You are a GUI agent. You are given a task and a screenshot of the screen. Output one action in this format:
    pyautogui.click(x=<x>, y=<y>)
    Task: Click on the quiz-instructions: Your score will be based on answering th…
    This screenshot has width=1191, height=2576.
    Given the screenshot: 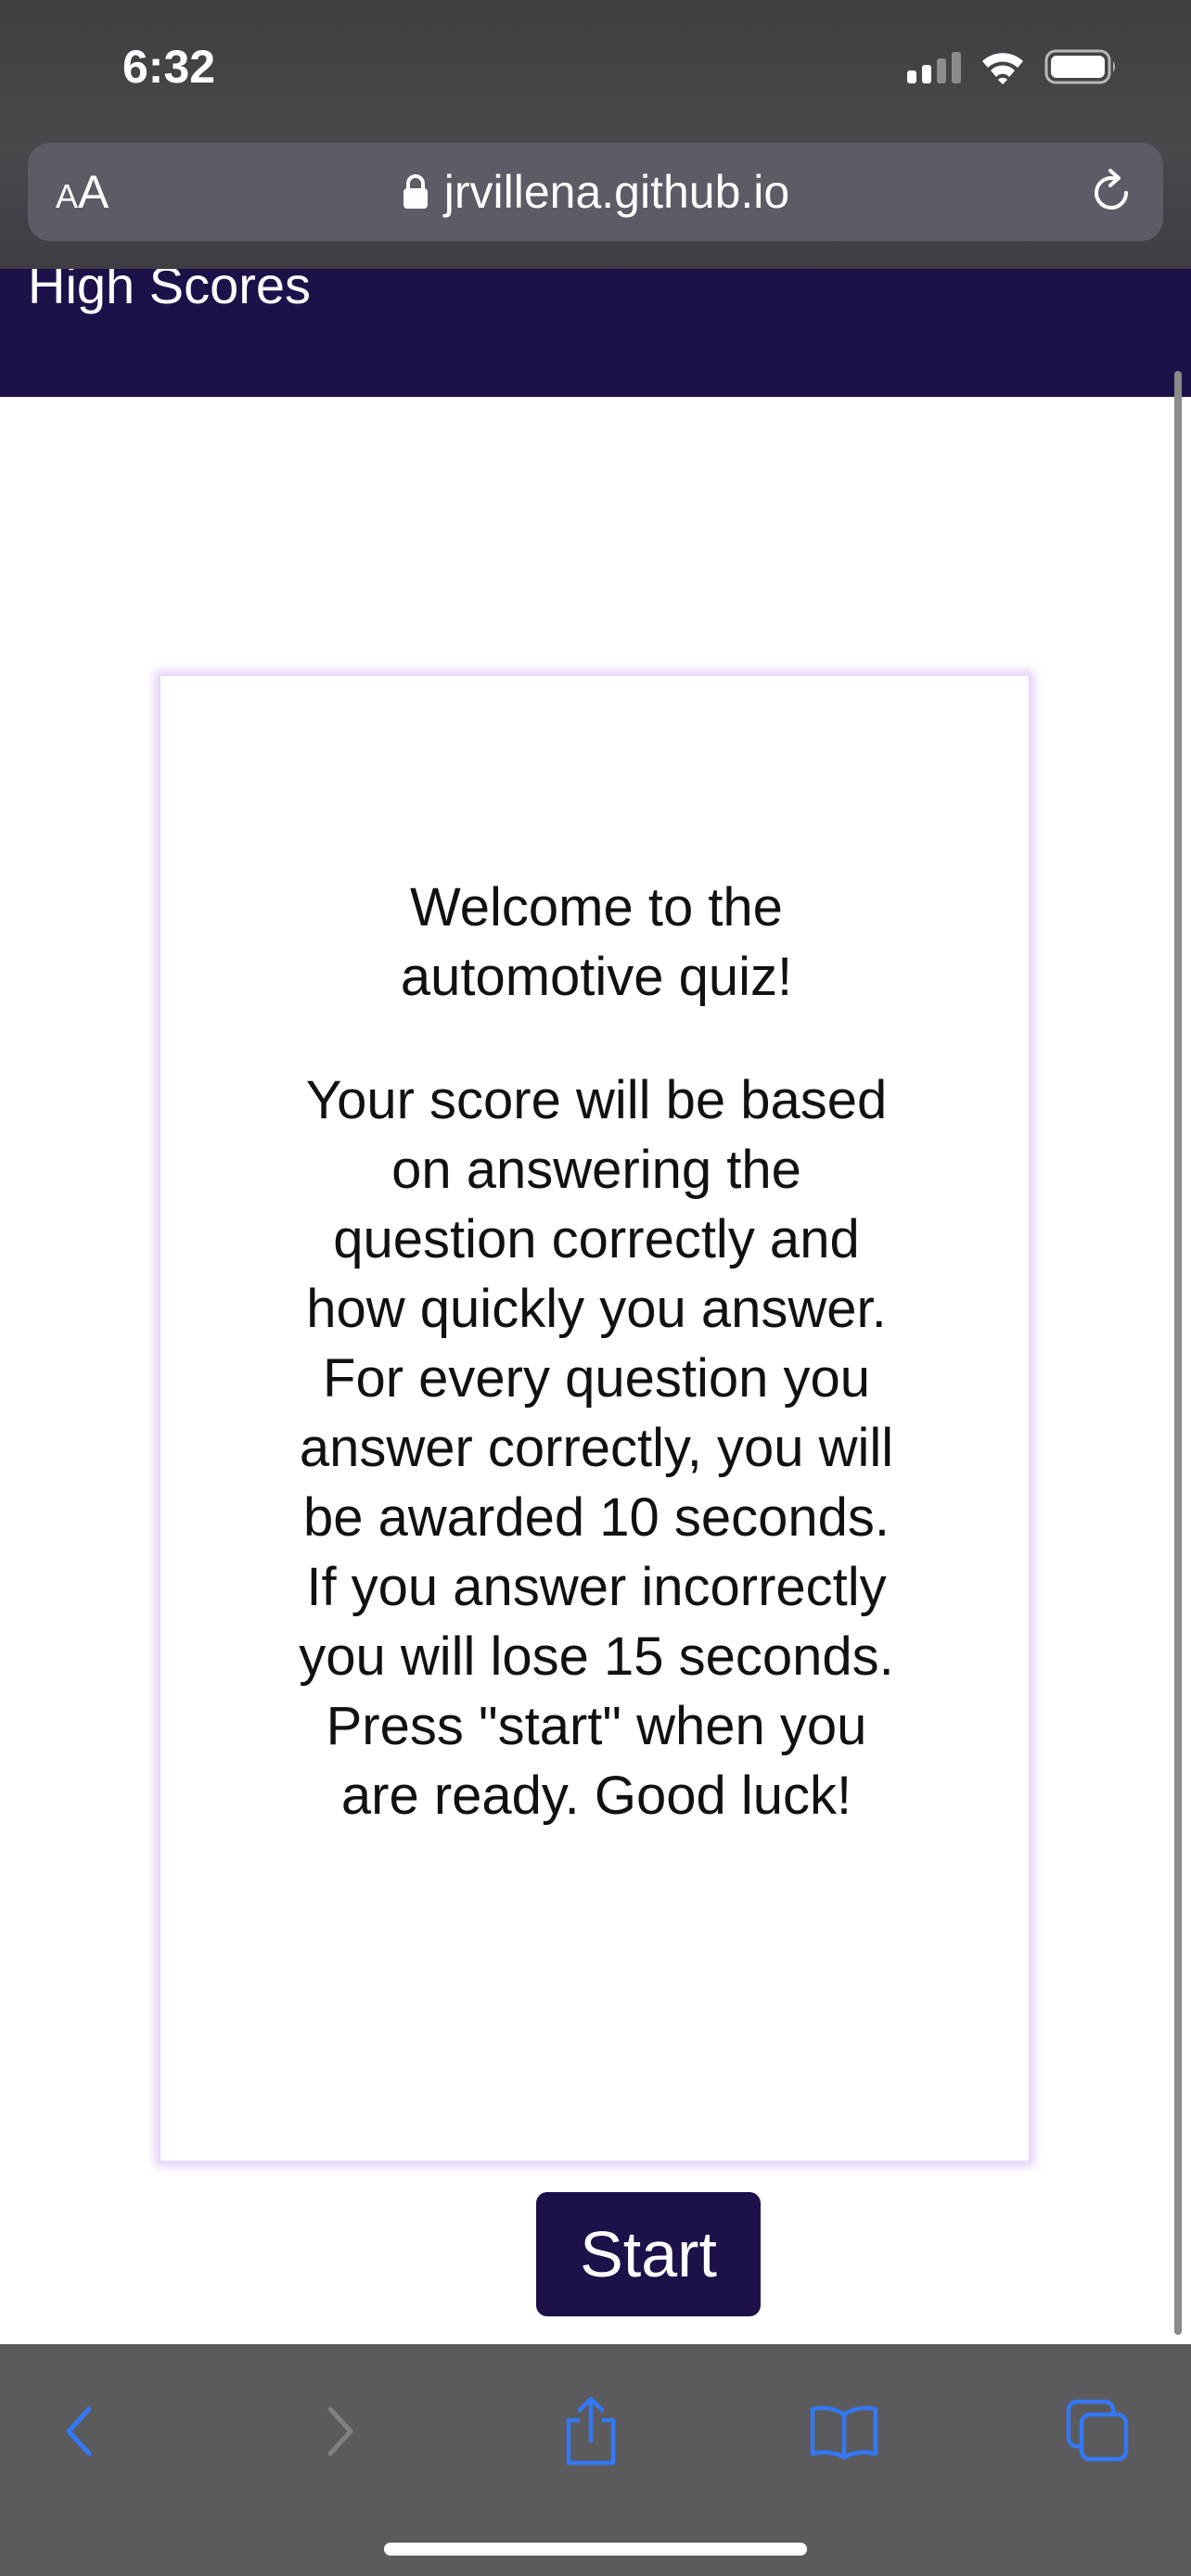 What is the action you would take?
    pyautogui.click(x=597, y=1448)
    